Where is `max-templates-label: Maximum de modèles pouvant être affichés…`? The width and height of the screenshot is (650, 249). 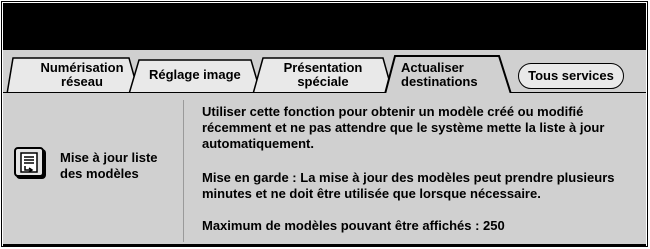
max-templates-label: Maximum de modèles pouvant être affichés… is located at coordinates (341, 225).